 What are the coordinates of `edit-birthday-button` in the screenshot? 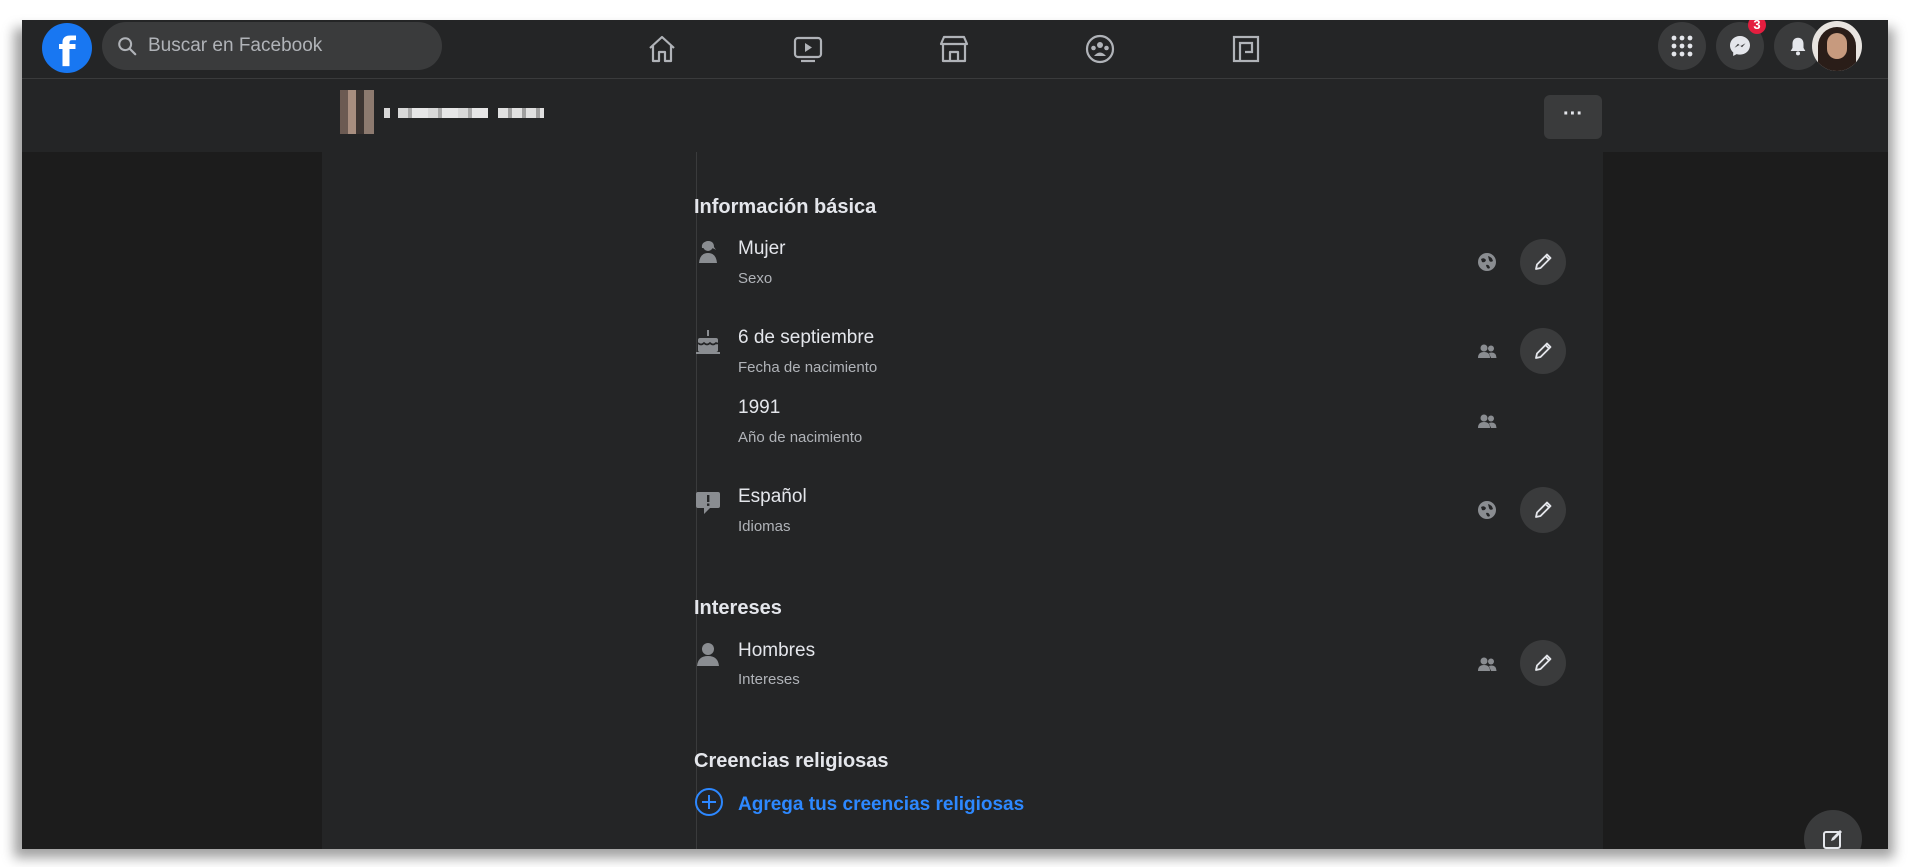 It's located at (1543, 351).